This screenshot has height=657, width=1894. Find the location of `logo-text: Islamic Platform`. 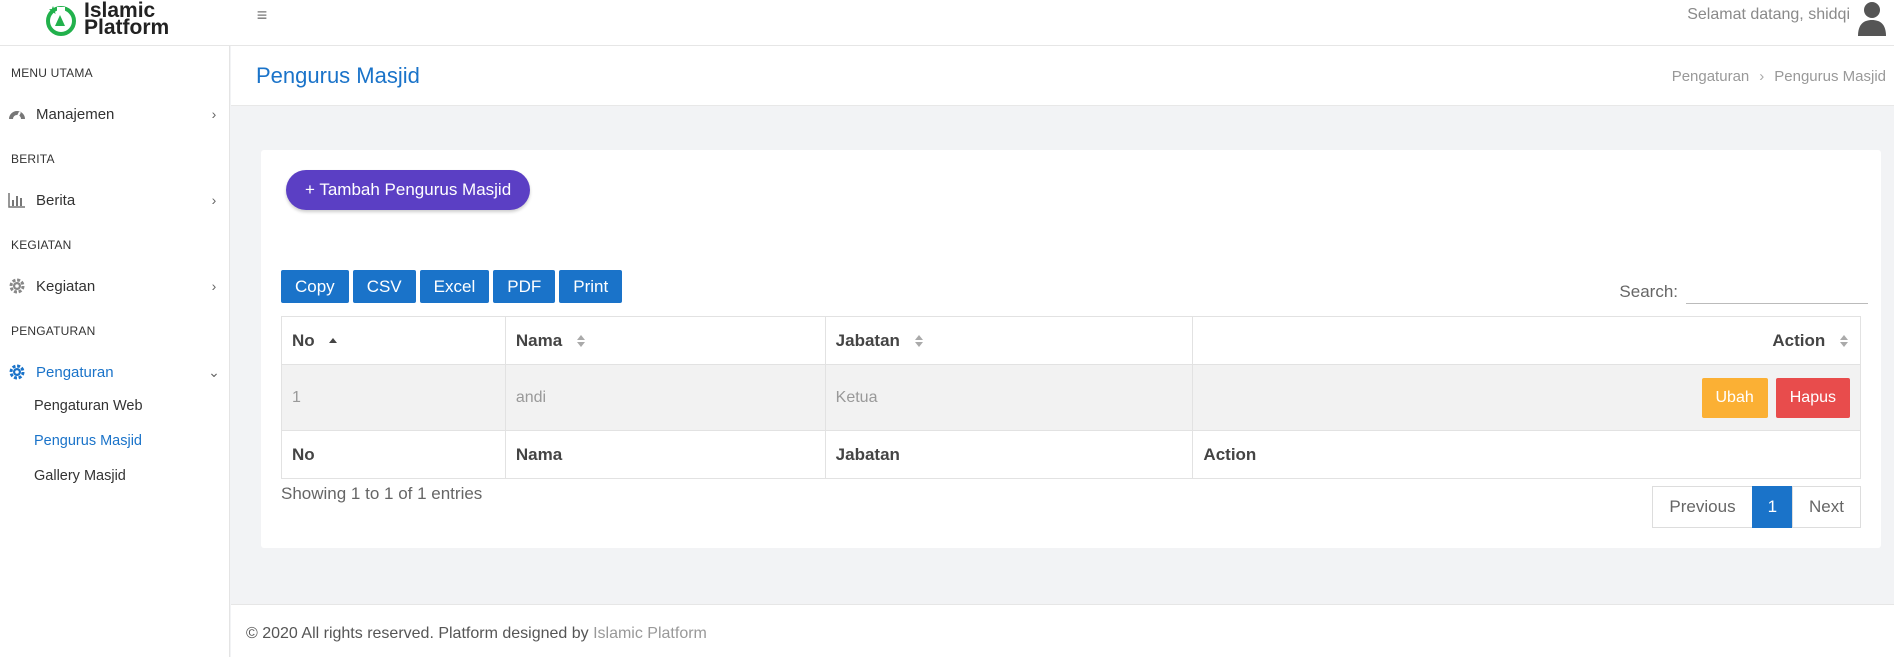

logo-text: Islamic Platform is located at coordinates (127, 19).